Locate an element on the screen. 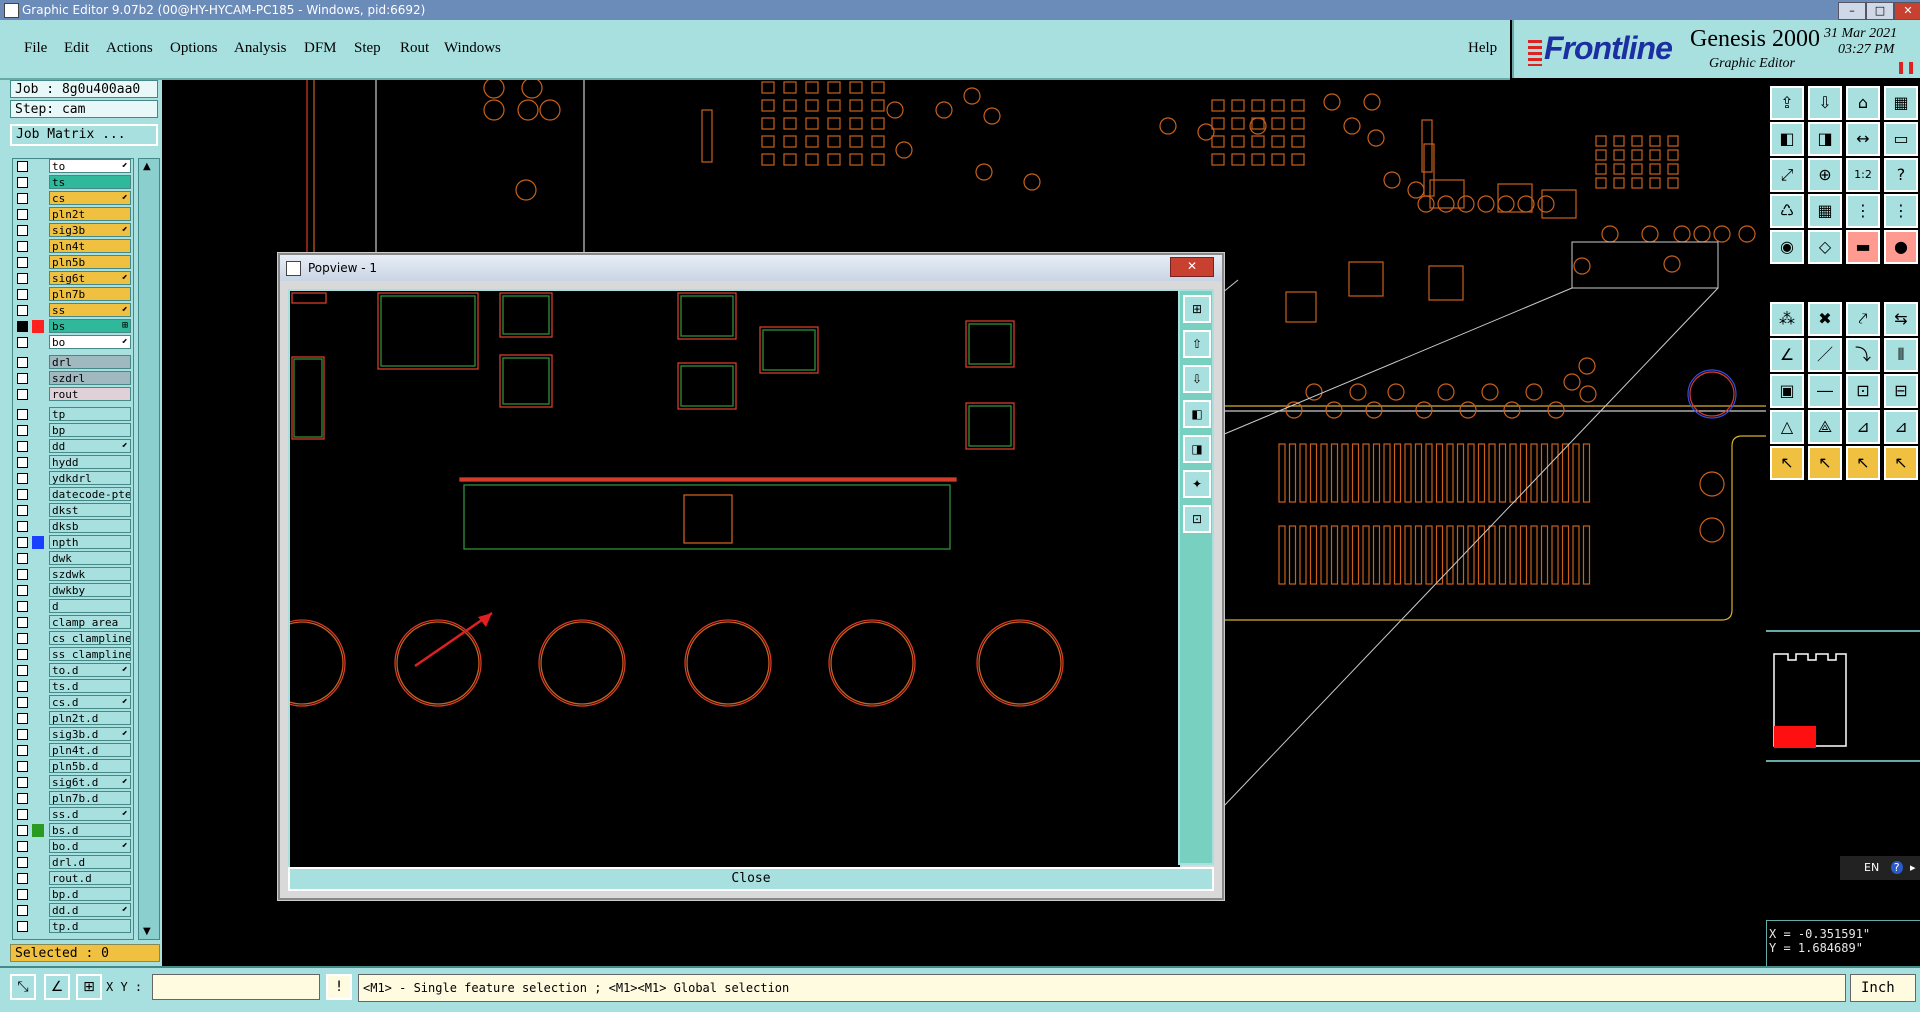 This screenshot has width=1920, height=1012. zoom-area-icon: ⊕ is located at coordinates (1825, 175).